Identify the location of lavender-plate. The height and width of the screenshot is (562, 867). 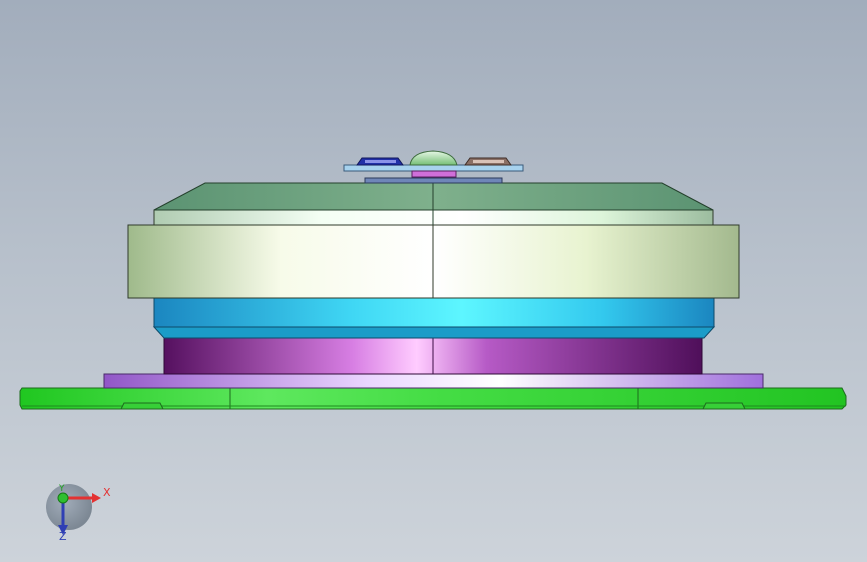
(433, 381).